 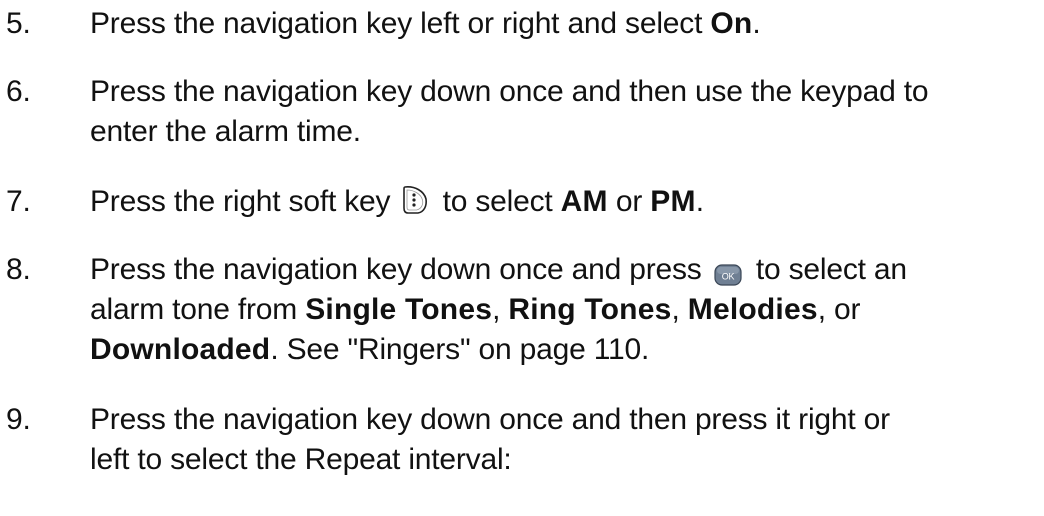 What do you see at coordinates (673, 201) in the screenshot?
I see `option-pm: PM` at bounding box center [673, 201].